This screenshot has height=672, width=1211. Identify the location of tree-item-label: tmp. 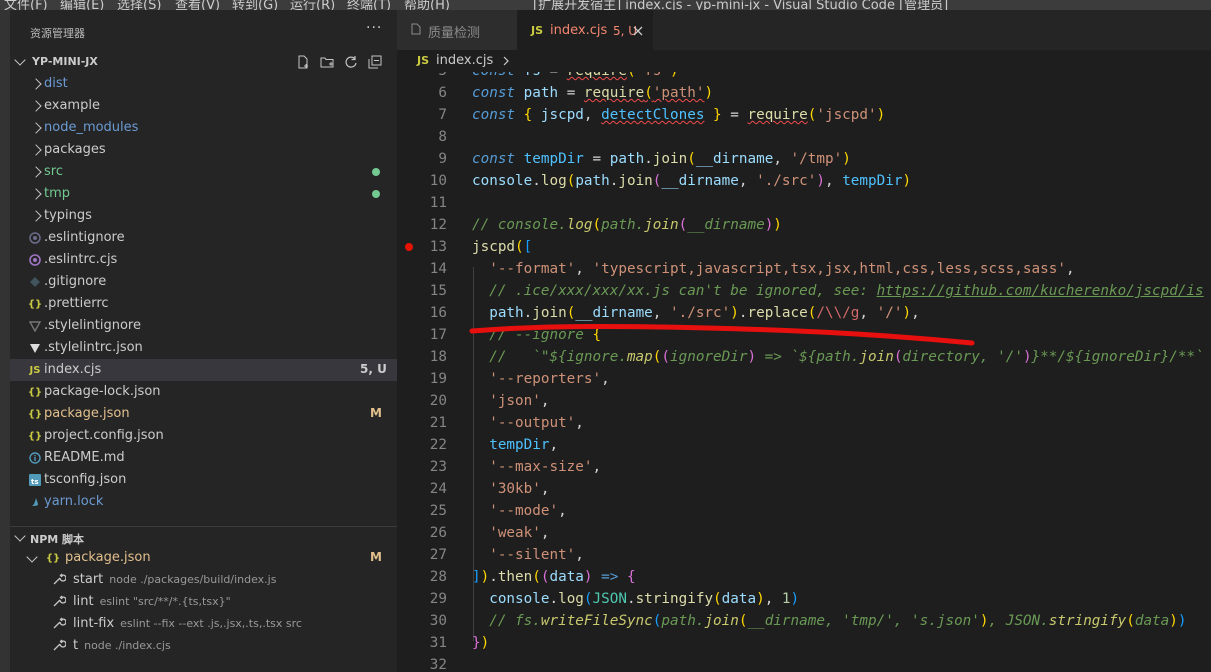
(57, 193).